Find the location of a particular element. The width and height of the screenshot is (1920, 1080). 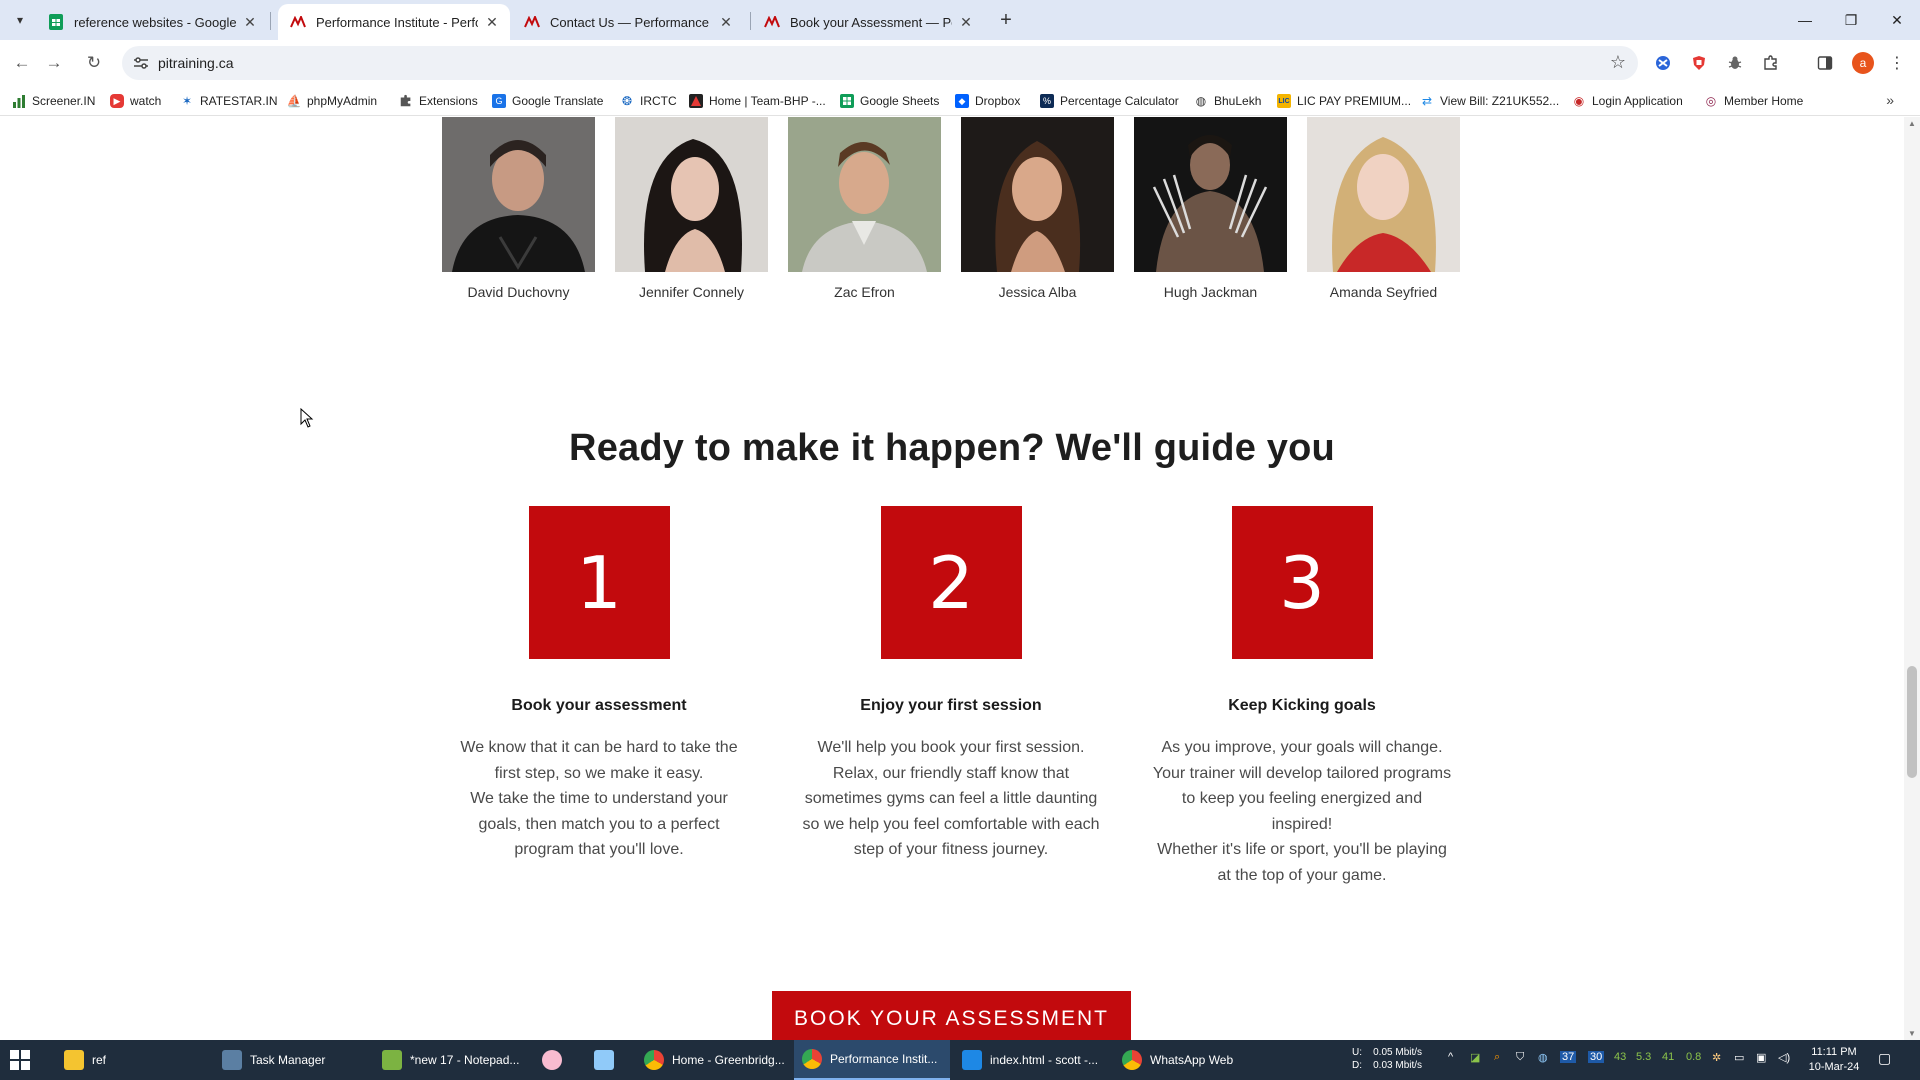

close-window-button: ✕ is located at coordinates (1897, 20).